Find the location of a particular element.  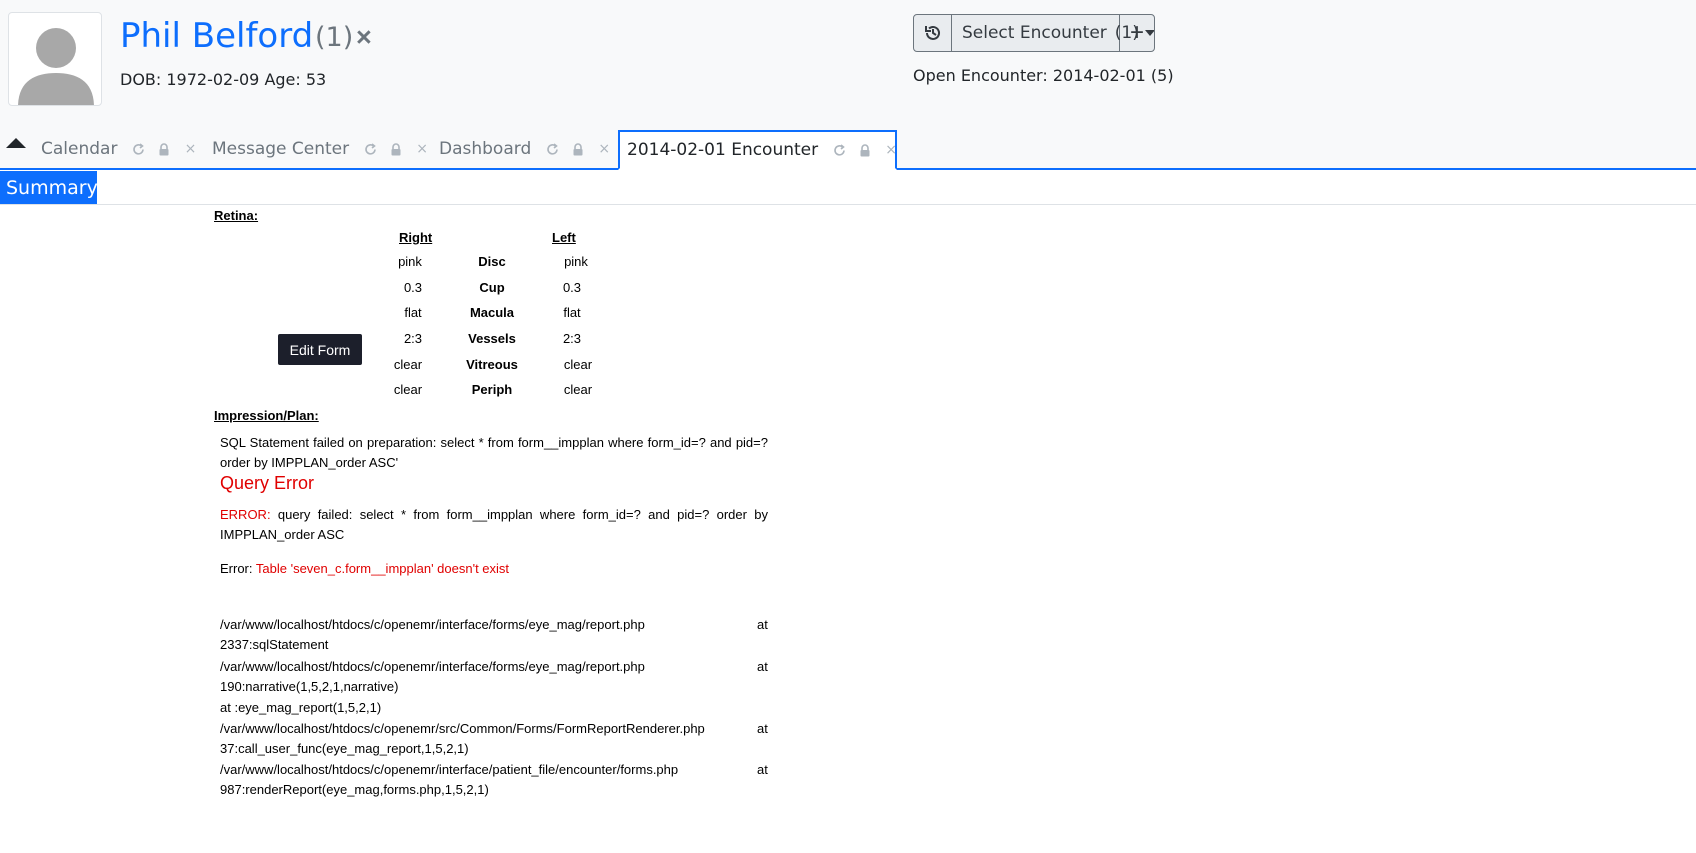

tab-label: Dashboard is located at coordinates (485, 149).